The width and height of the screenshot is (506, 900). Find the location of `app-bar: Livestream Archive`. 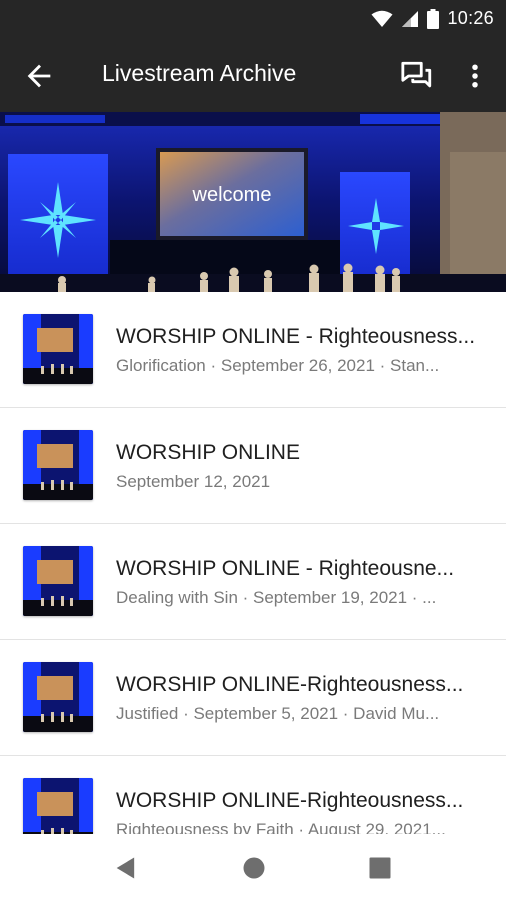

app-bar: Livestream Archive is located at coordinates (253, 74).